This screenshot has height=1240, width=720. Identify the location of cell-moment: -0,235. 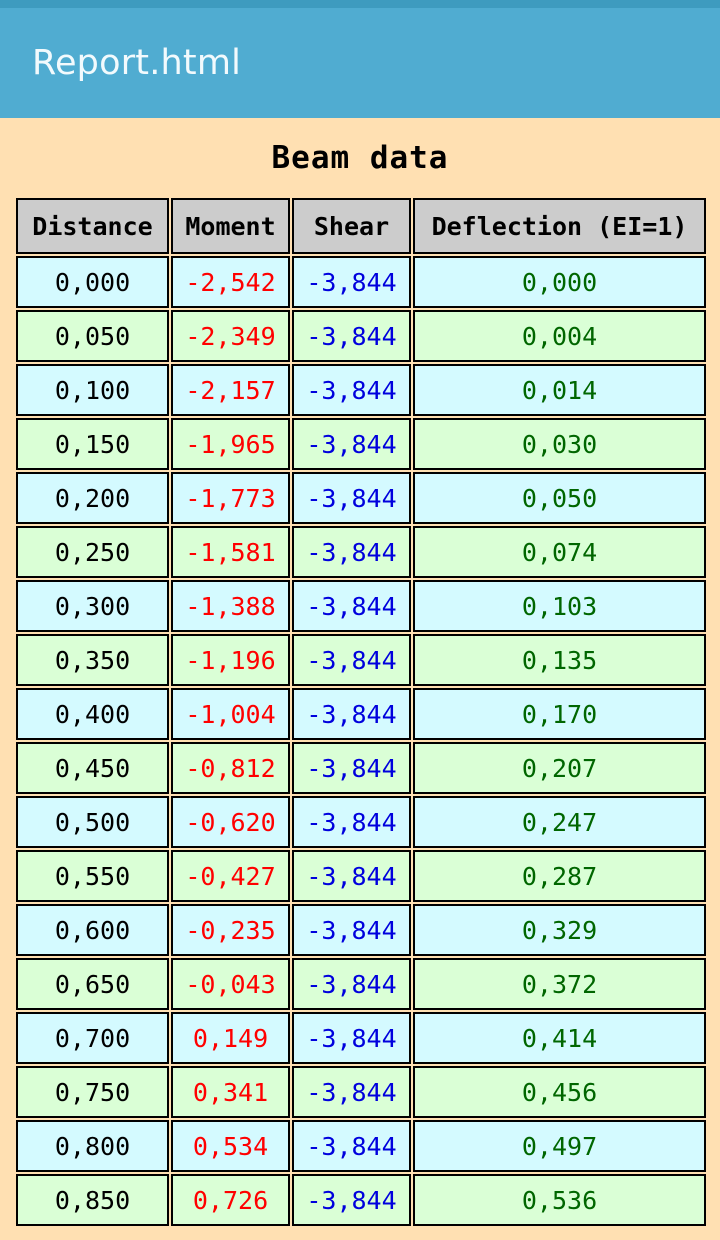
(230, 930).